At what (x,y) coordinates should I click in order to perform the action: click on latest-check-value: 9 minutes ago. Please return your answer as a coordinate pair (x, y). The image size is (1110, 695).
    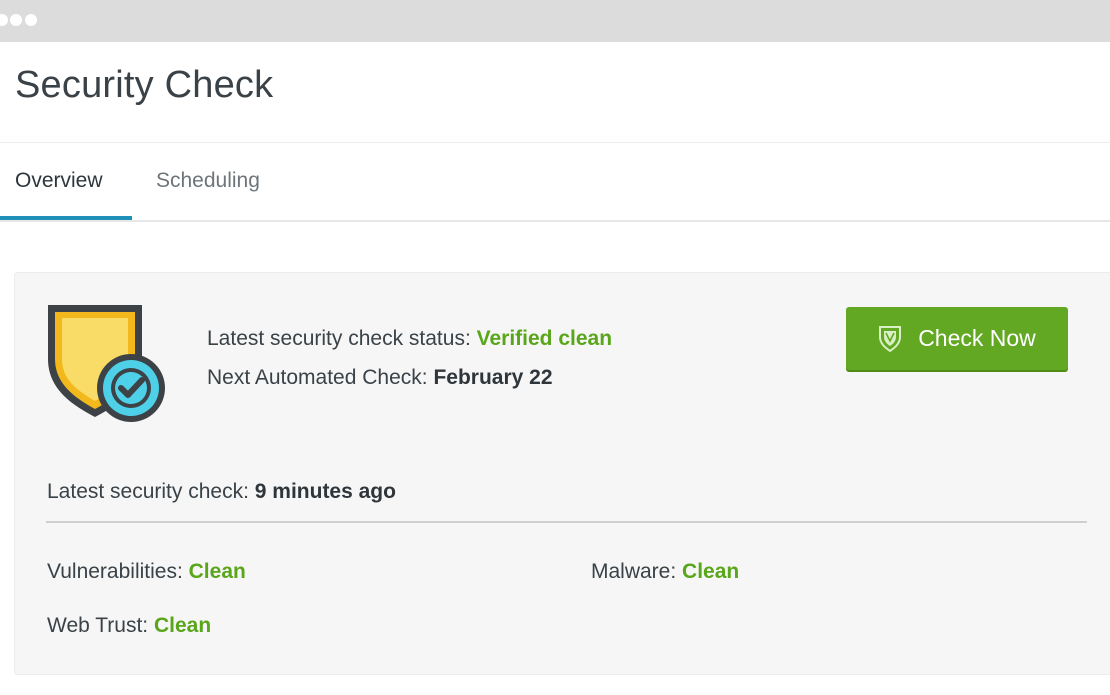
    Looking at the image, I should click on (325, 491).